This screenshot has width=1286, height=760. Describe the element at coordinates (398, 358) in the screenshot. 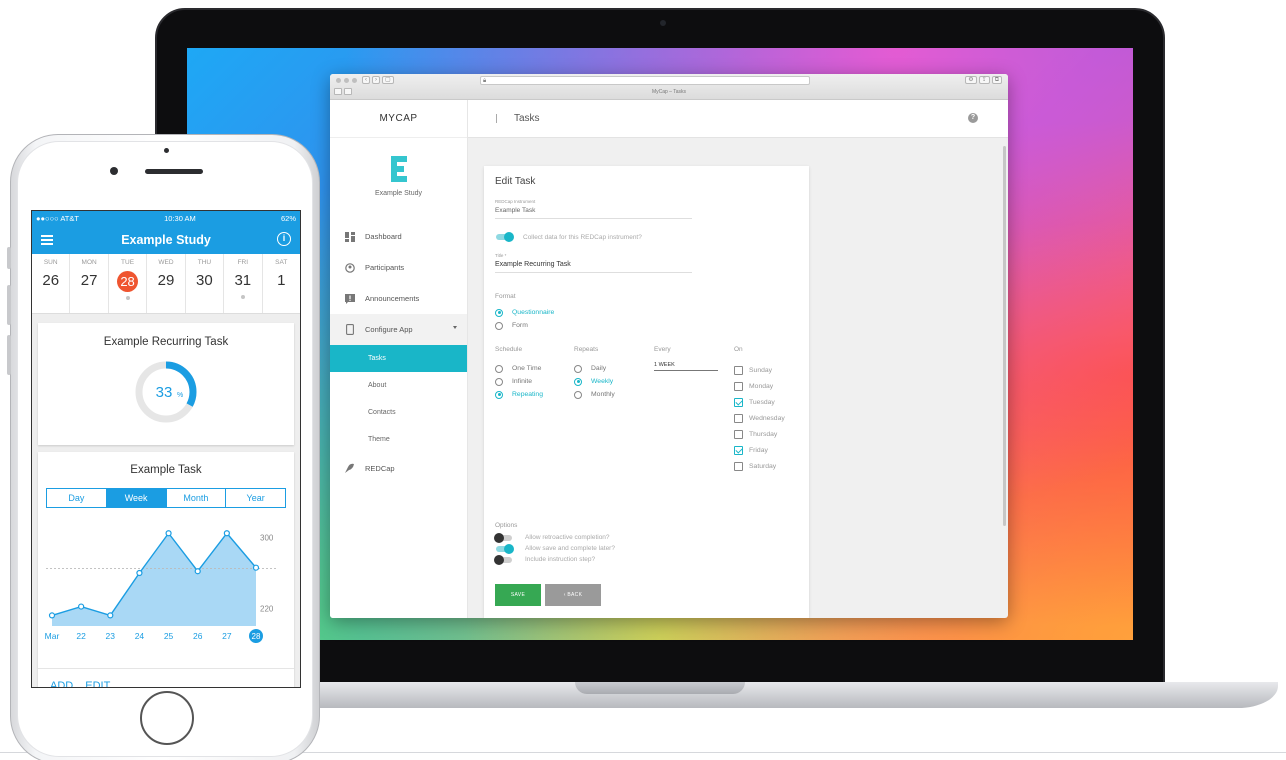

I see `sidebar-subitem-tasks: Tasks` at that location.